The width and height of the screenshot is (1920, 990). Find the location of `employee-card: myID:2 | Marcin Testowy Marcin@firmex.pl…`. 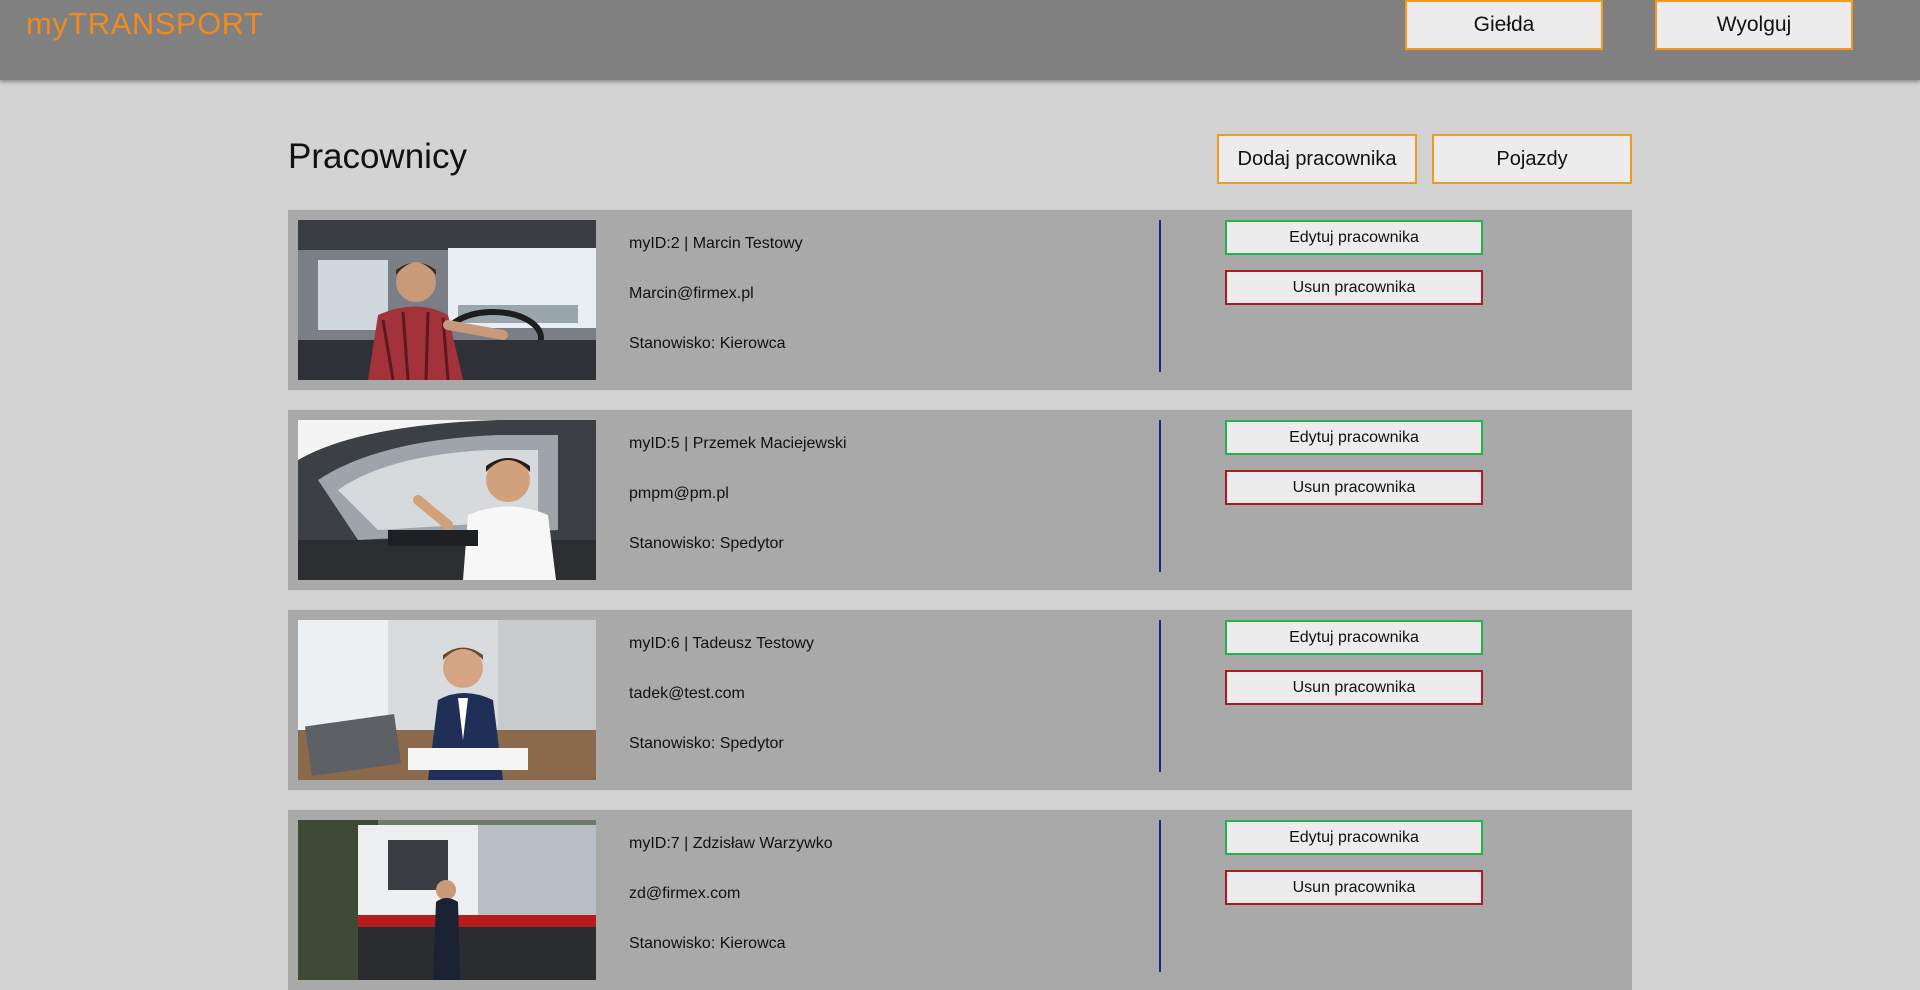

employee-card: myID:2 | Marcin Testowy Marcin@firmex.pl… is located at coordinates (960, 300).